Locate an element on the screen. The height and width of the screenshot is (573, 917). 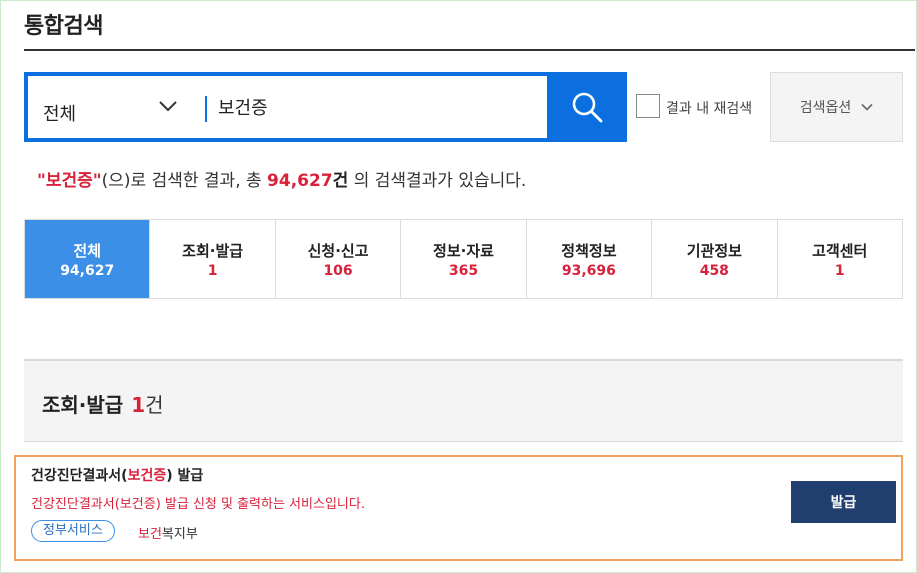
section-title: 조회·발급 1건 is located at coordinates (103, 405).